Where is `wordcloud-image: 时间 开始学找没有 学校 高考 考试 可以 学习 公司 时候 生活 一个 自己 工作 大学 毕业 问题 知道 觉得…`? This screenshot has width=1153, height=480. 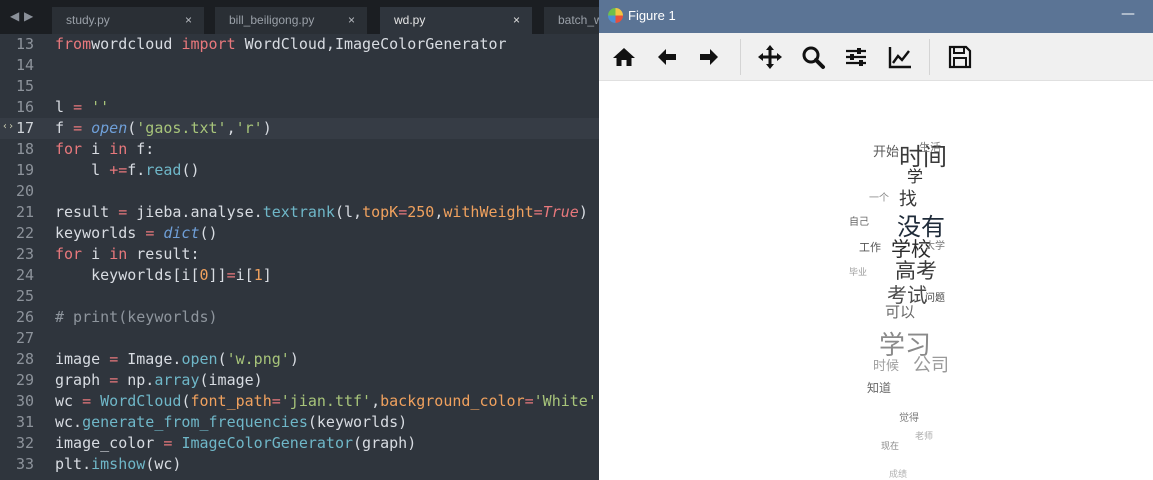
wordcloud-image: 时间 开始学找没有 学校 高考 考试 可以 学习 公司 时候 生活 一个 自己 工作 大学 毕业 问题 知道 觉得… is located at coordinates (929, 304).